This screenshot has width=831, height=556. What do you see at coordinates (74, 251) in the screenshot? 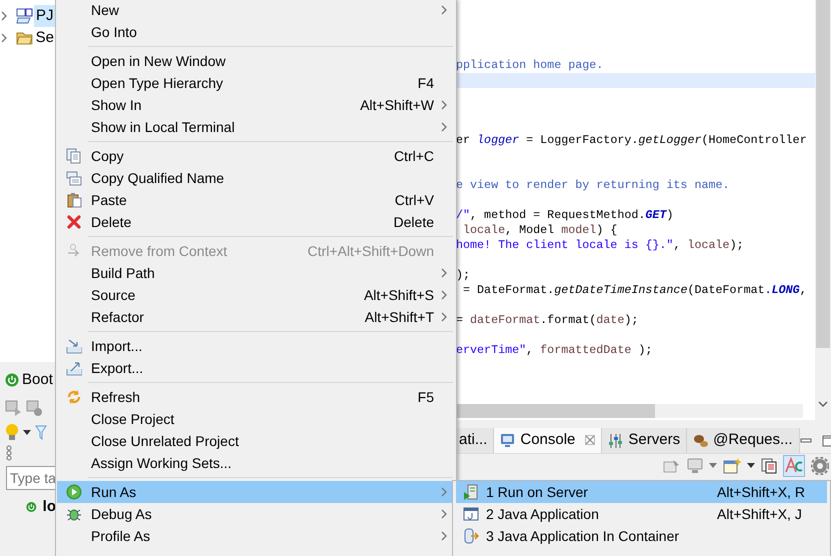
I see `remove-icon` at bounding box center [74, 251].